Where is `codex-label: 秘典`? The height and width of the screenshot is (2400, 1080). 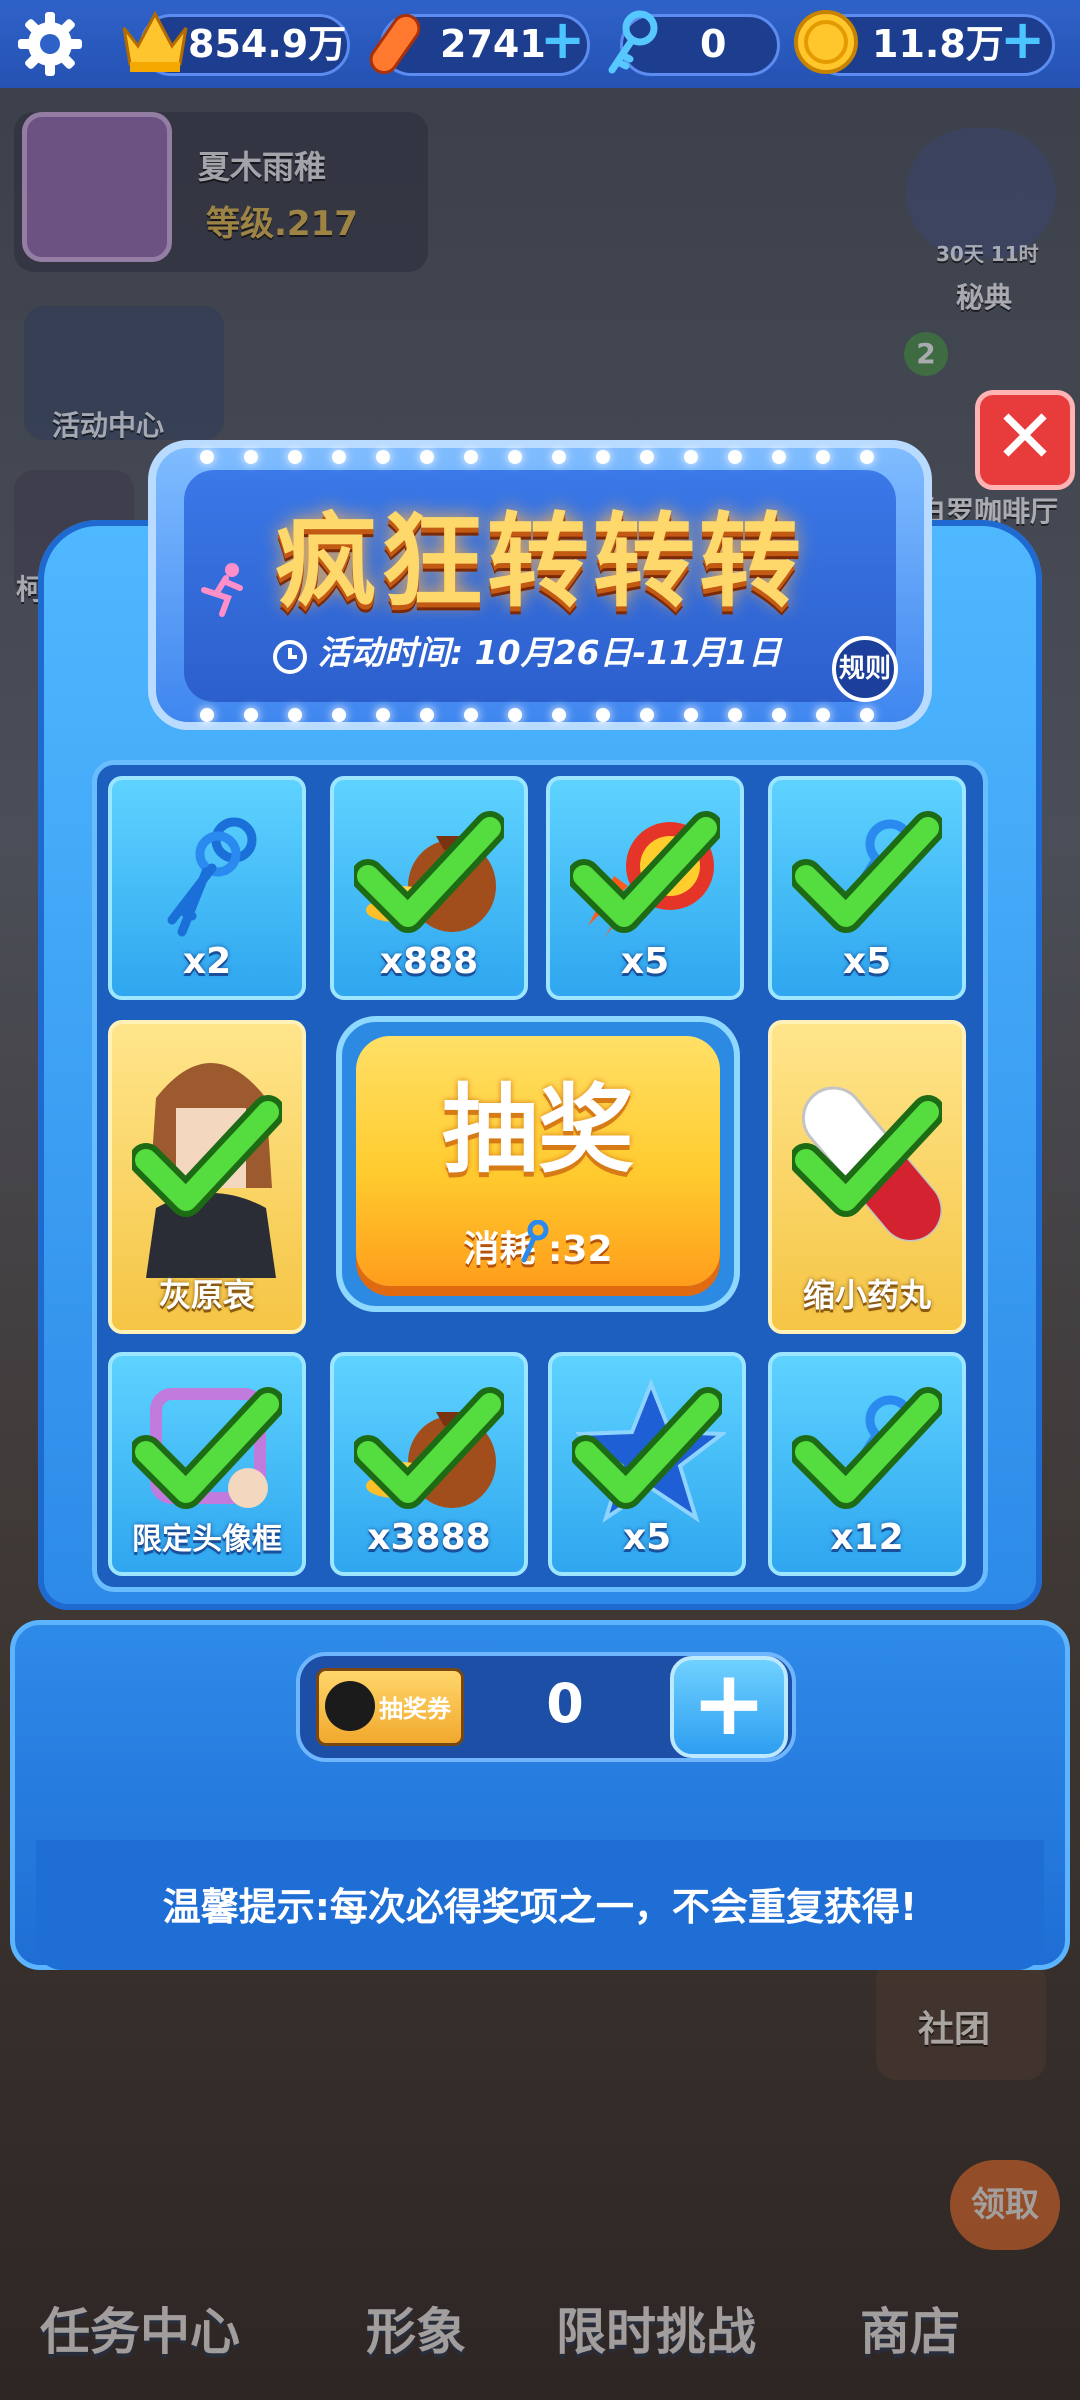
codex-label: 秘典 is located at coordinates (984, 297).